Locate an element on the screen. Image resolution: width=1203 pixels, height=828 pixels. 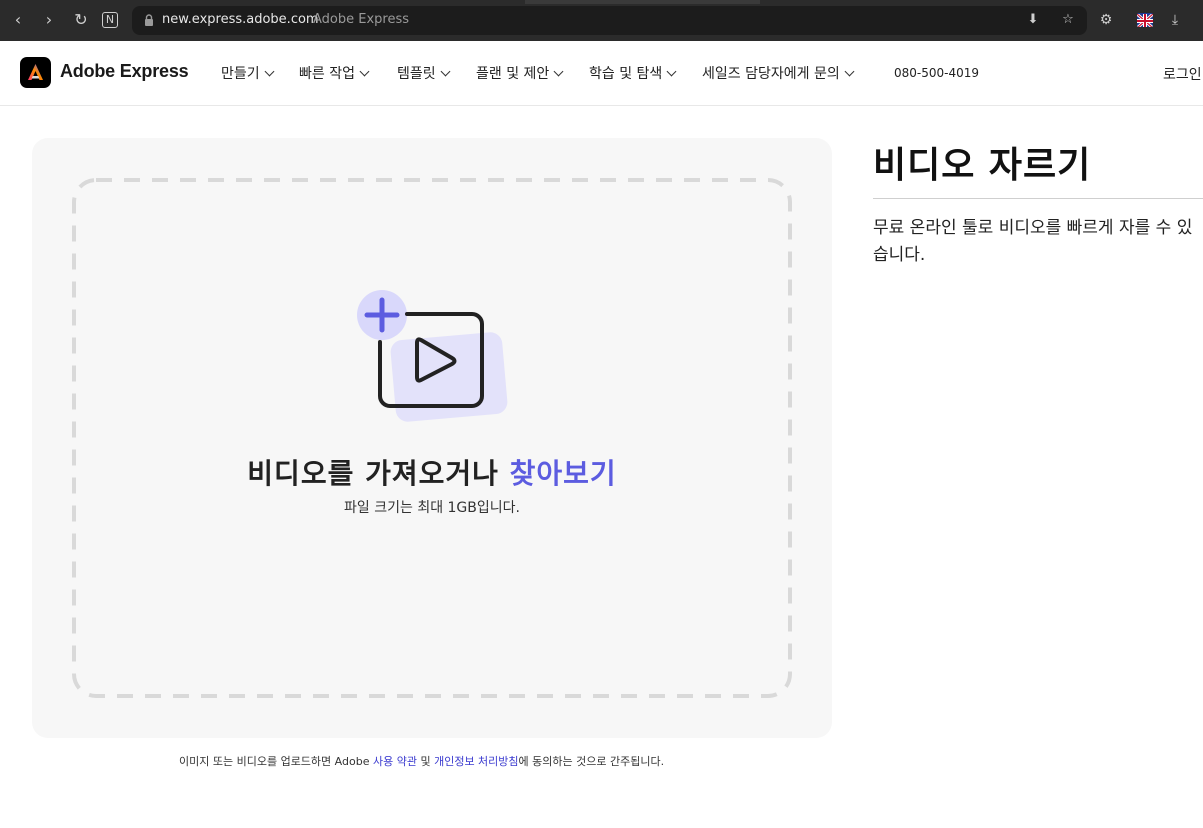
nav-item-learn: 학습 및 탐색 is located at coordinates (633, 73).